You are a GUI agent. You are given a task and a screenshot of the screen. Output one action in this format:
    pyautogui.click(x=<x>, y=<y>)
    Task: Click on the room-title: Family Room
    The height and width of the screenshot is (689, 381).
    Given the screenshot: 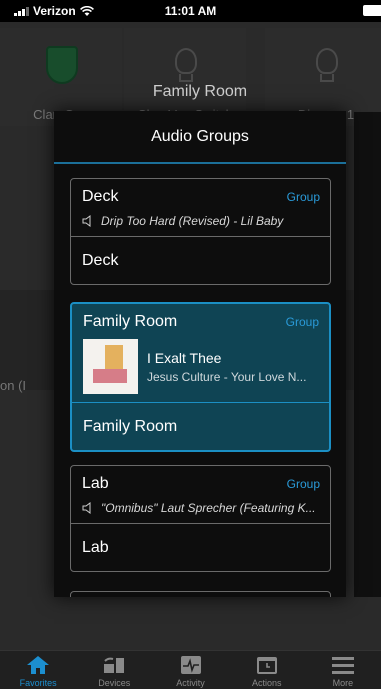 What is the action you would take?
    pyautogui.click(x=200, y=91)
    